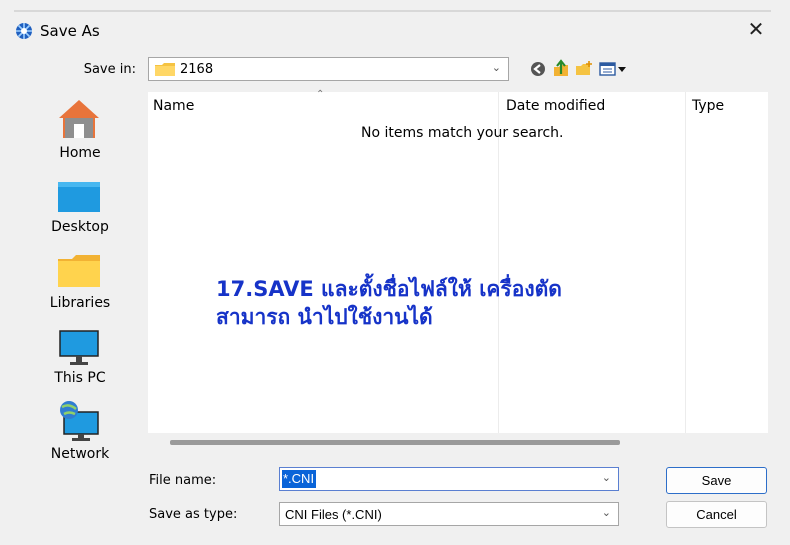  What do you see at coordinates (716, 514) in the screenshot?
I see `cancel-button: Cancel` at bounding box center [716, 514].